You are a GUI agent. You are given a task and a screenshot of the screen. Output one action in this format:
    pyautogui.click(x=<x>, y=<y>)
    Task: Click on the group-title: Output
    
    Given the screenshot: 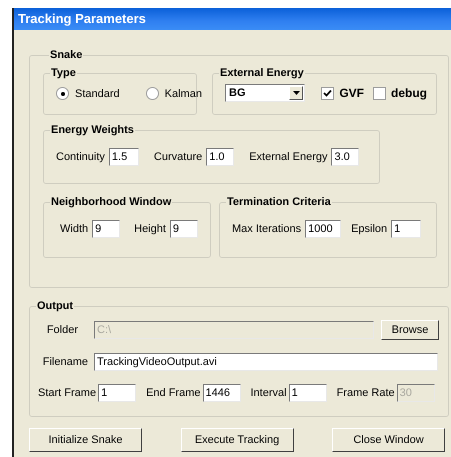 What is the action you would take?
    pyautogui.click(x=55, y=306)
    